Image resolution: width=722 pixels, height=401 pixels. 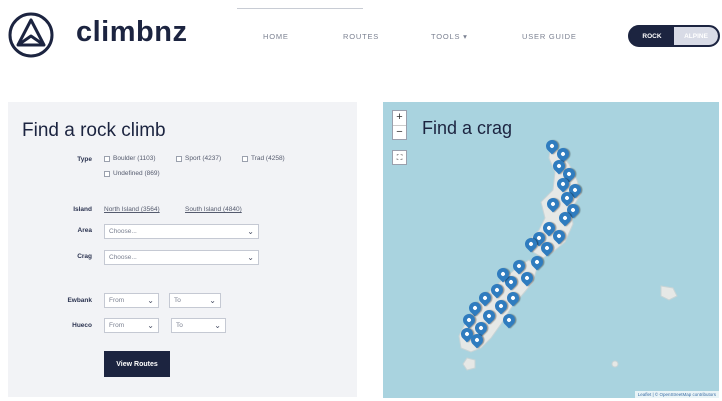 What do you see at coordinates (82, 325) in the screenshot?
I see `hueco-label: Hueco` at bounding box center [82, 325].